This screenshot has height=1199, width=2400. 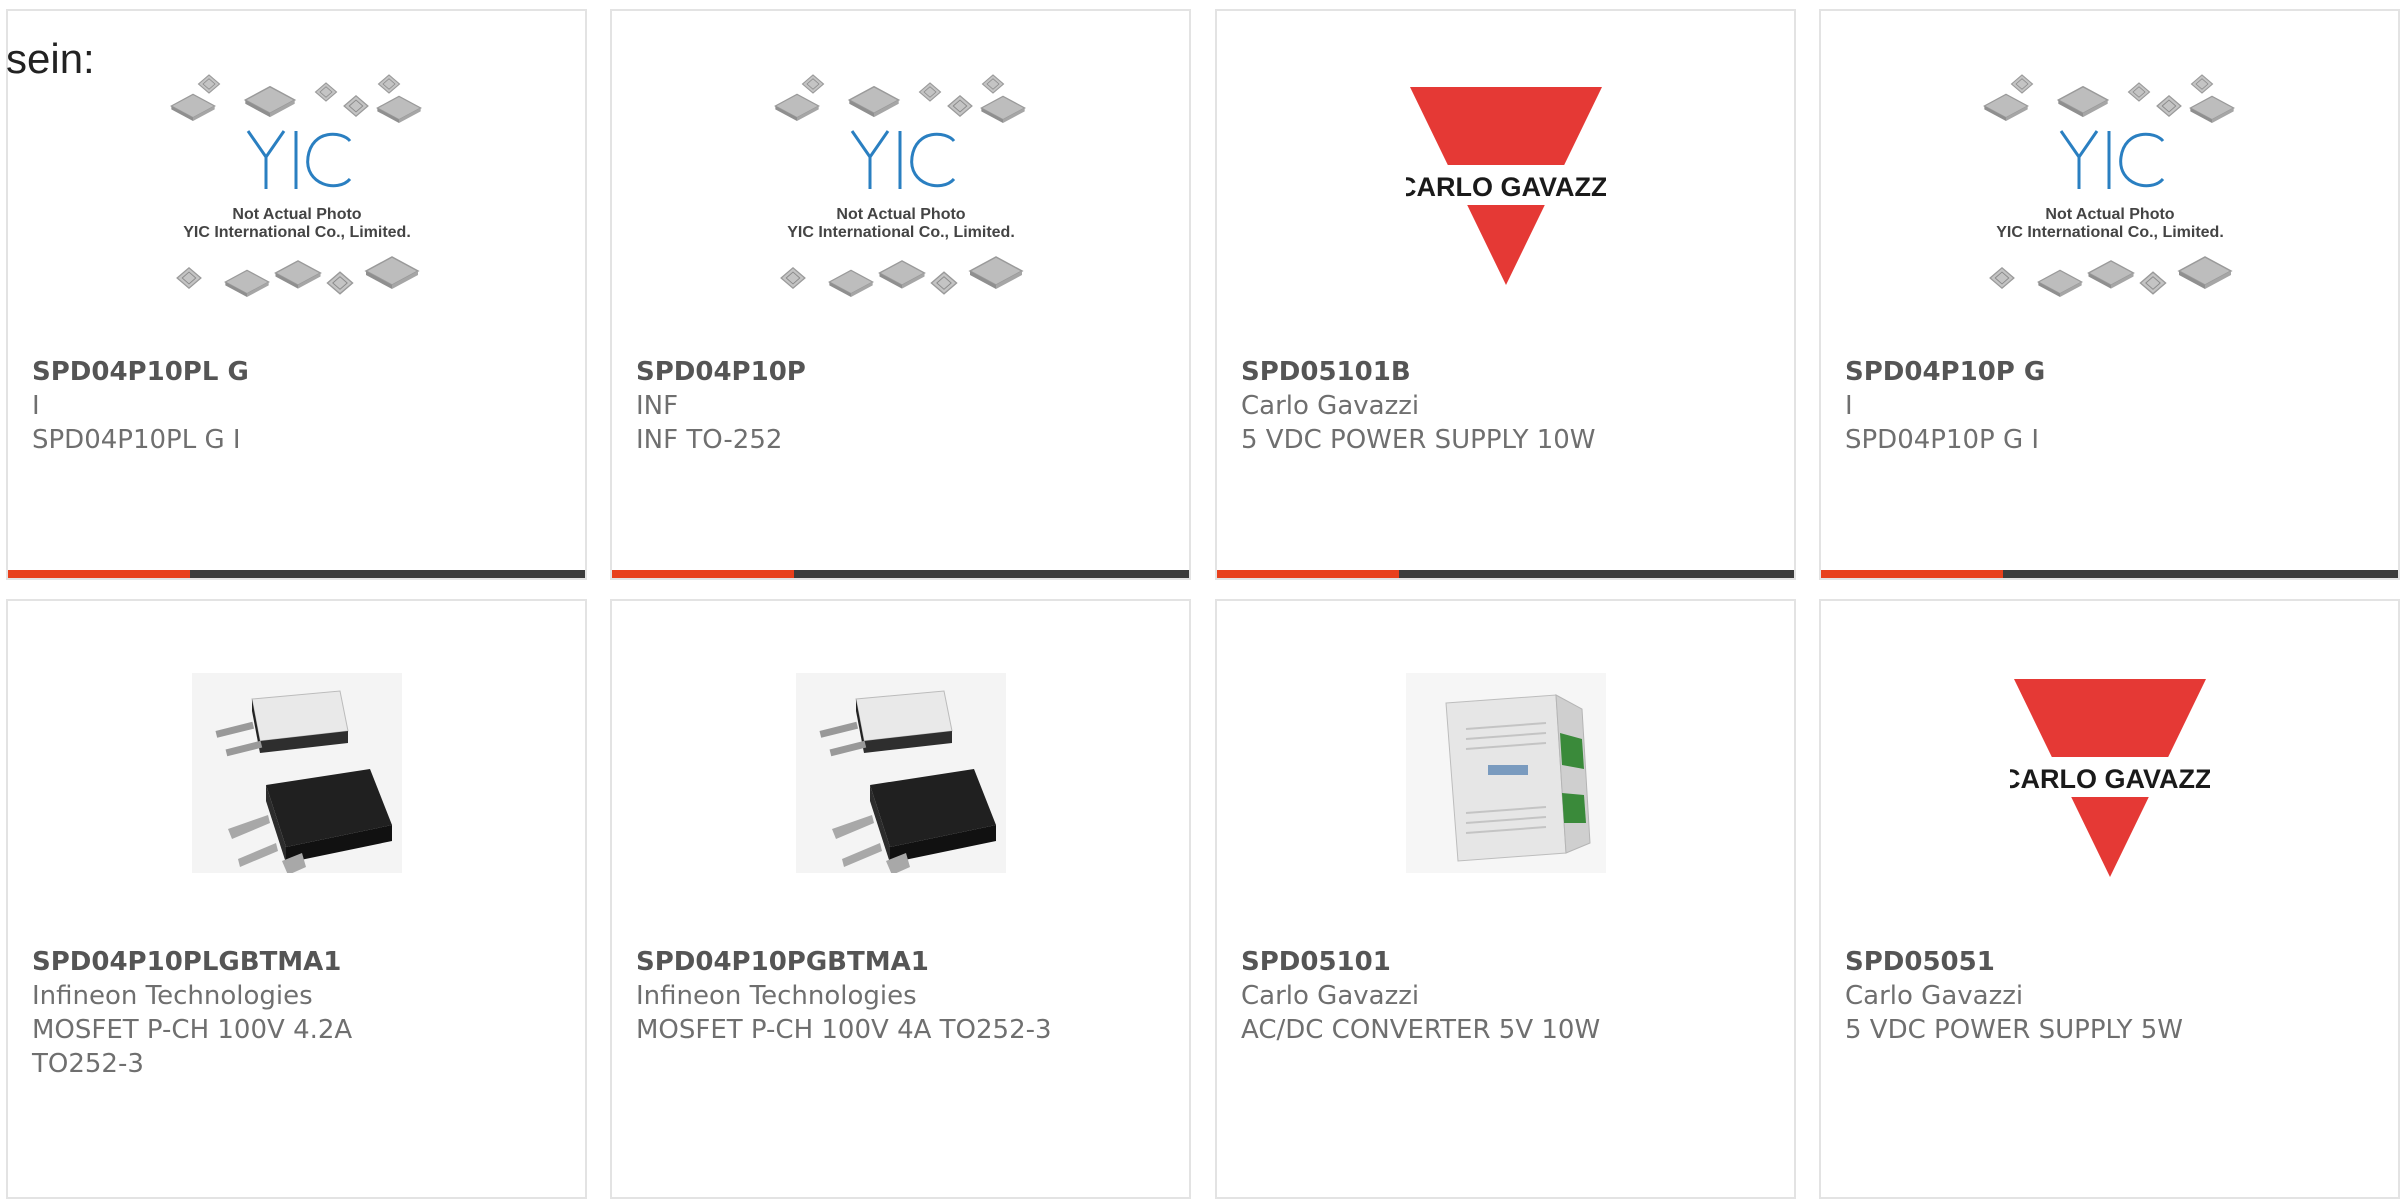 What do you see at coordinates (657, 406) in the screenshot?
I see `product-manufacturer: INF` at bounding box center [657, 406].